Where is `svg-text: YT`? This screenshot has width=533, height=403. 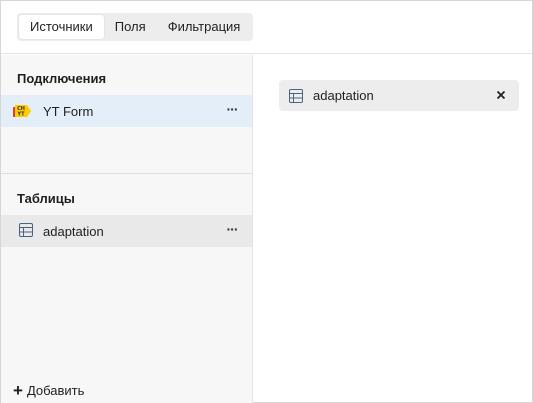
svg-text: YT is located at coordinates (20, 115).